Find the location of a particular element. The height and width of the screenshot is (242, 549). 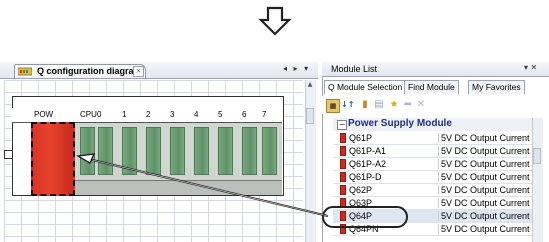

slot-label-5: 5 is located at coordinates (220, 114).